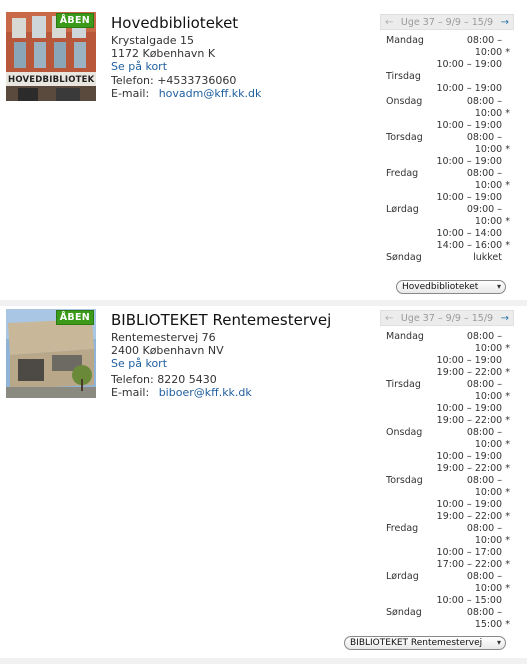 This screenshot has width=527, height=664. I want to click on schedule-row: 17:00 – 22:00 *, so click(448, 565).